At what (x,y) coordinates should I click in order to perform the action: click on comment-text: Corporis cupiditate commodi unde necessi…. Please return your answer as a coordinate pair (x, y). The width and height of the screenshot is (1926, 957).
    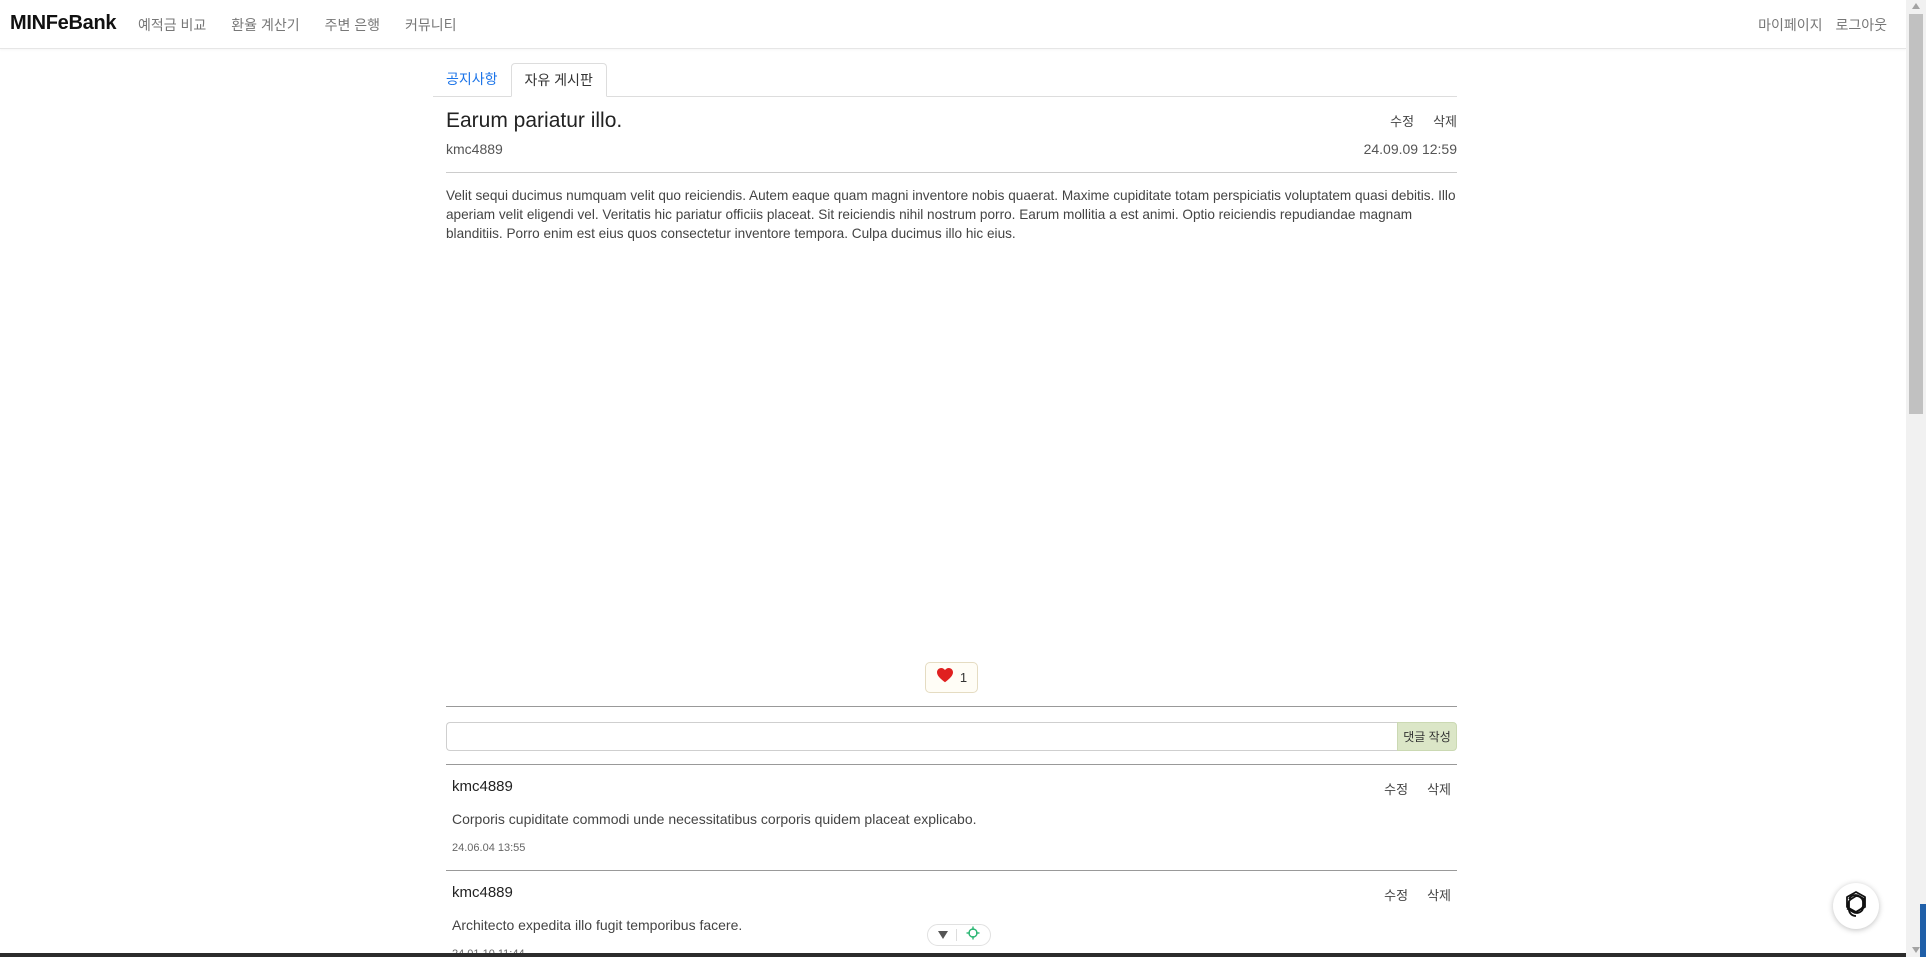
    Looking at the image, I should click on (714, 819).